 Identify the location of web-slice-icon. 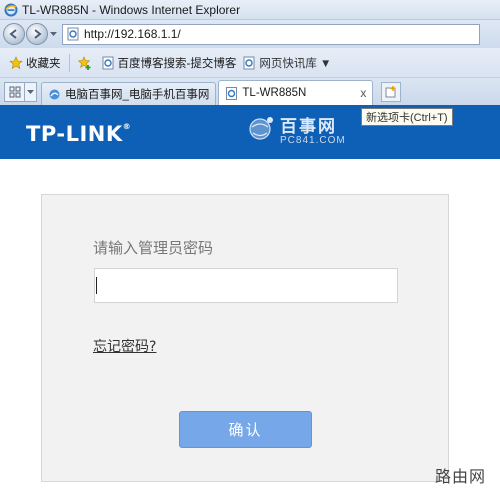
(249, 62).